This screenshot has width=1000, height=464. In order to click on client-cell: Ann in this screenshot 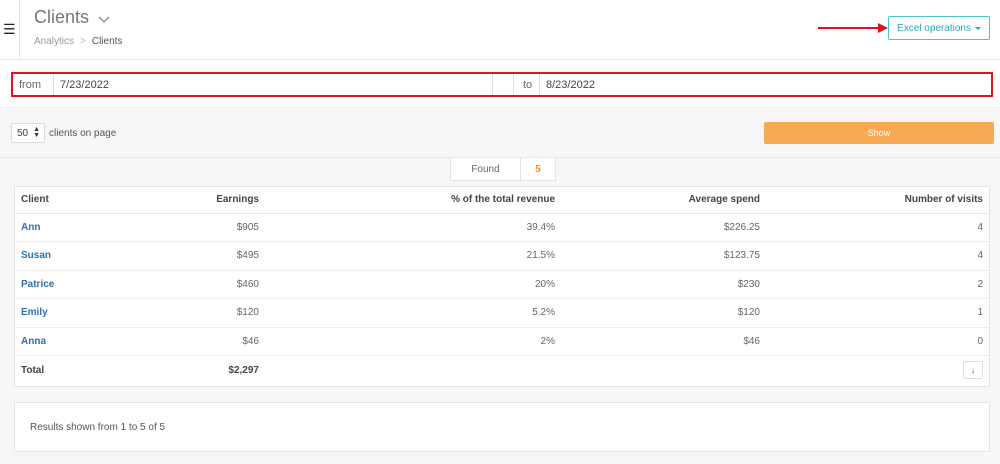, I will do `click(90, 227)`.